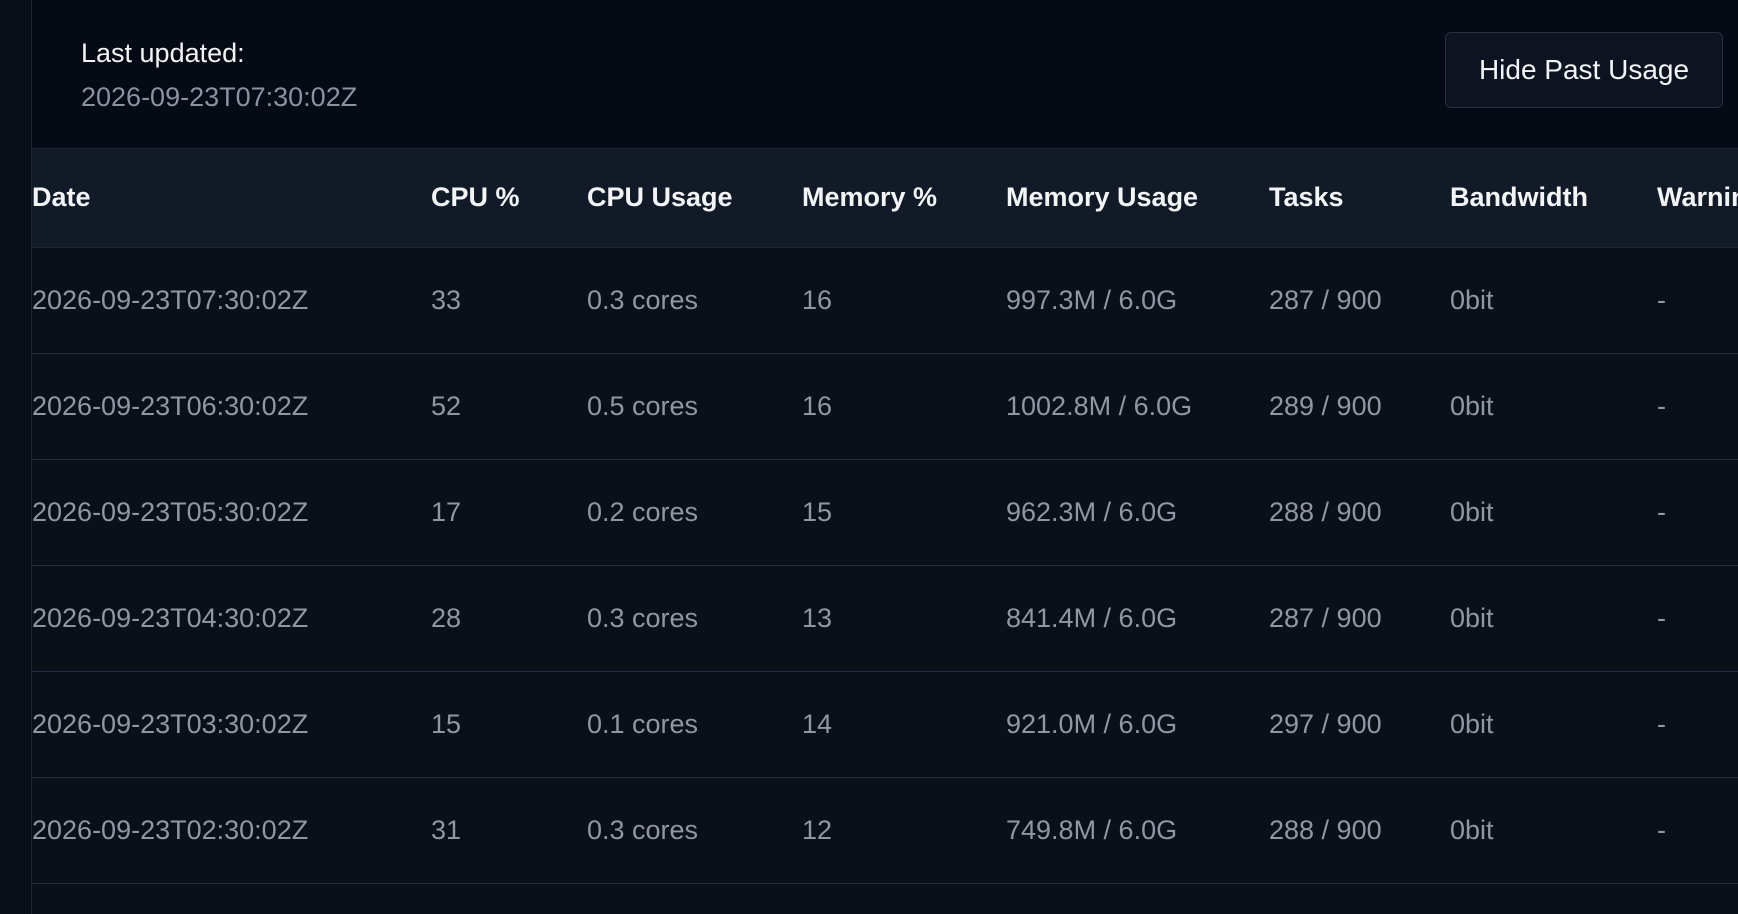 Image resolution: width=1738 pixels, height=914 pixels. Describe the element at coordinates (1137, 300) in the screenshot. I see `cell-memory-usage: 997.3M / 6.0G` at that location.